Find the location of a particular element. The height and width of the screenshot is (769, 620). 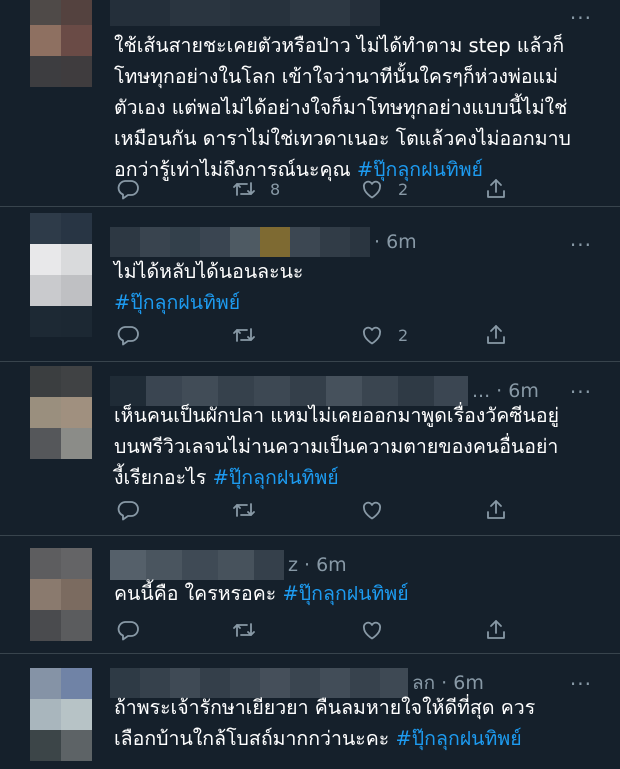

retweet-count: 8 is located at coordinates (275, 189).